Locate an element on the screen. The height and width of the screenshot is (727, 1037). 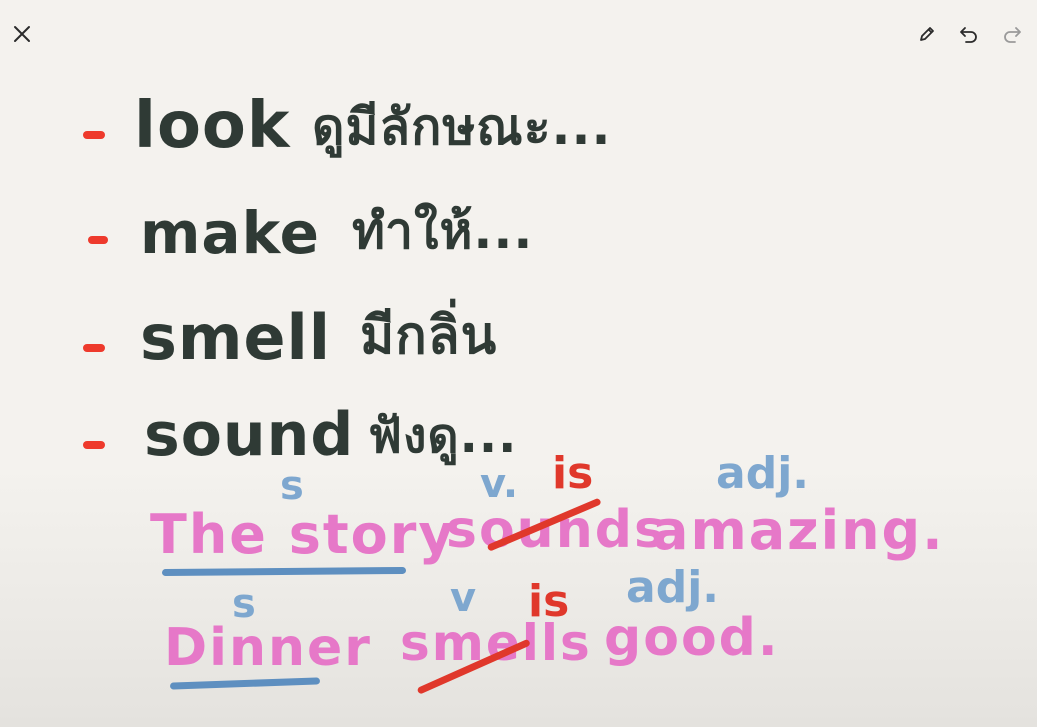
vocab-word: make is located at coordinates (230, 233).